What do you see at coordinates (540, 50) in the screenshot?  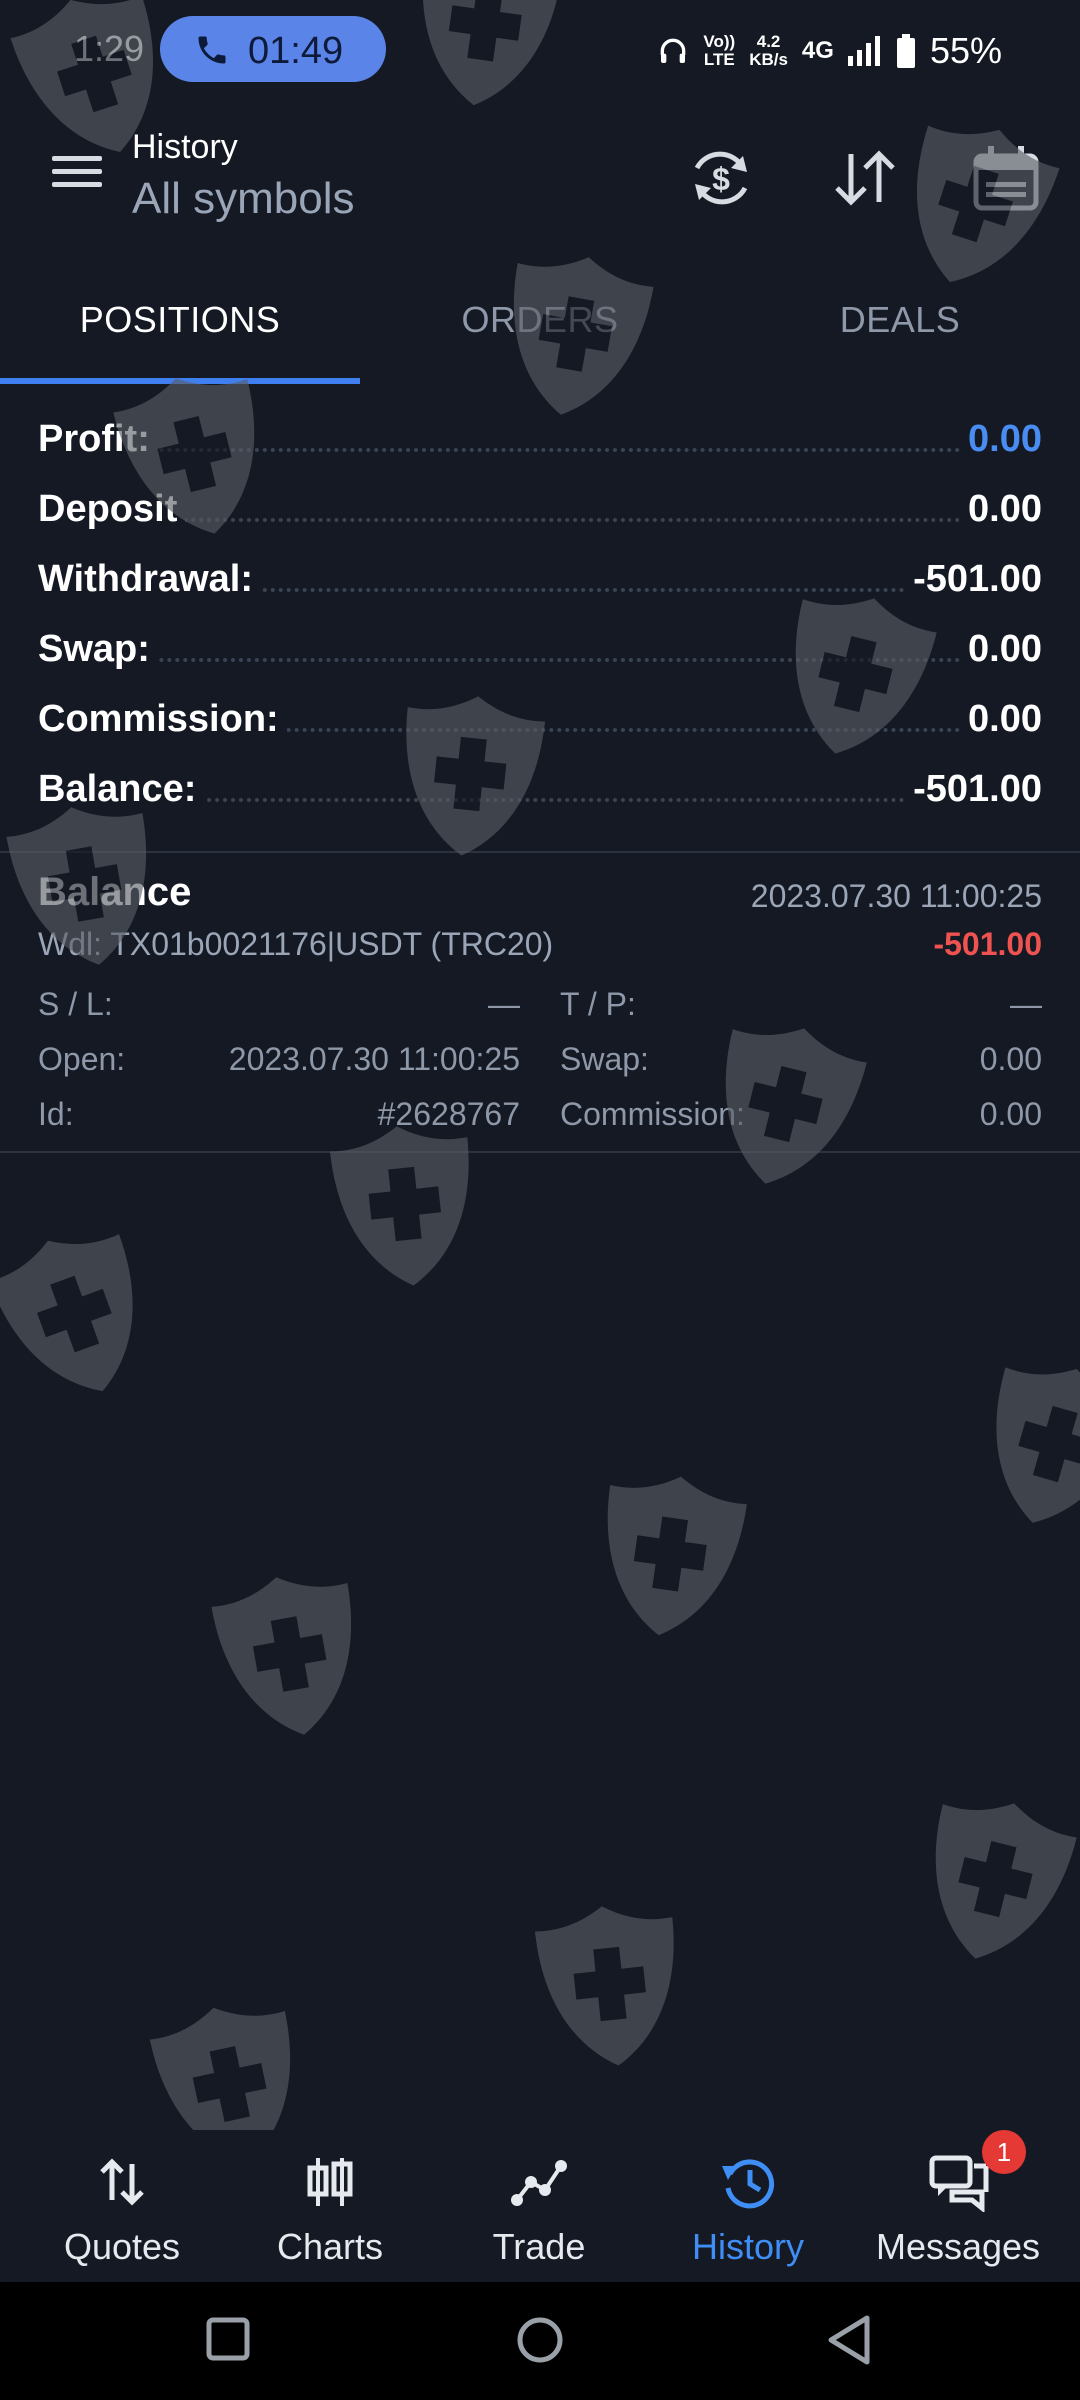 I see `status-bar: 1:29 01:49 Vo)) LTE 4.2 KB/s 4G 55%` at bounding box center [540, 50].